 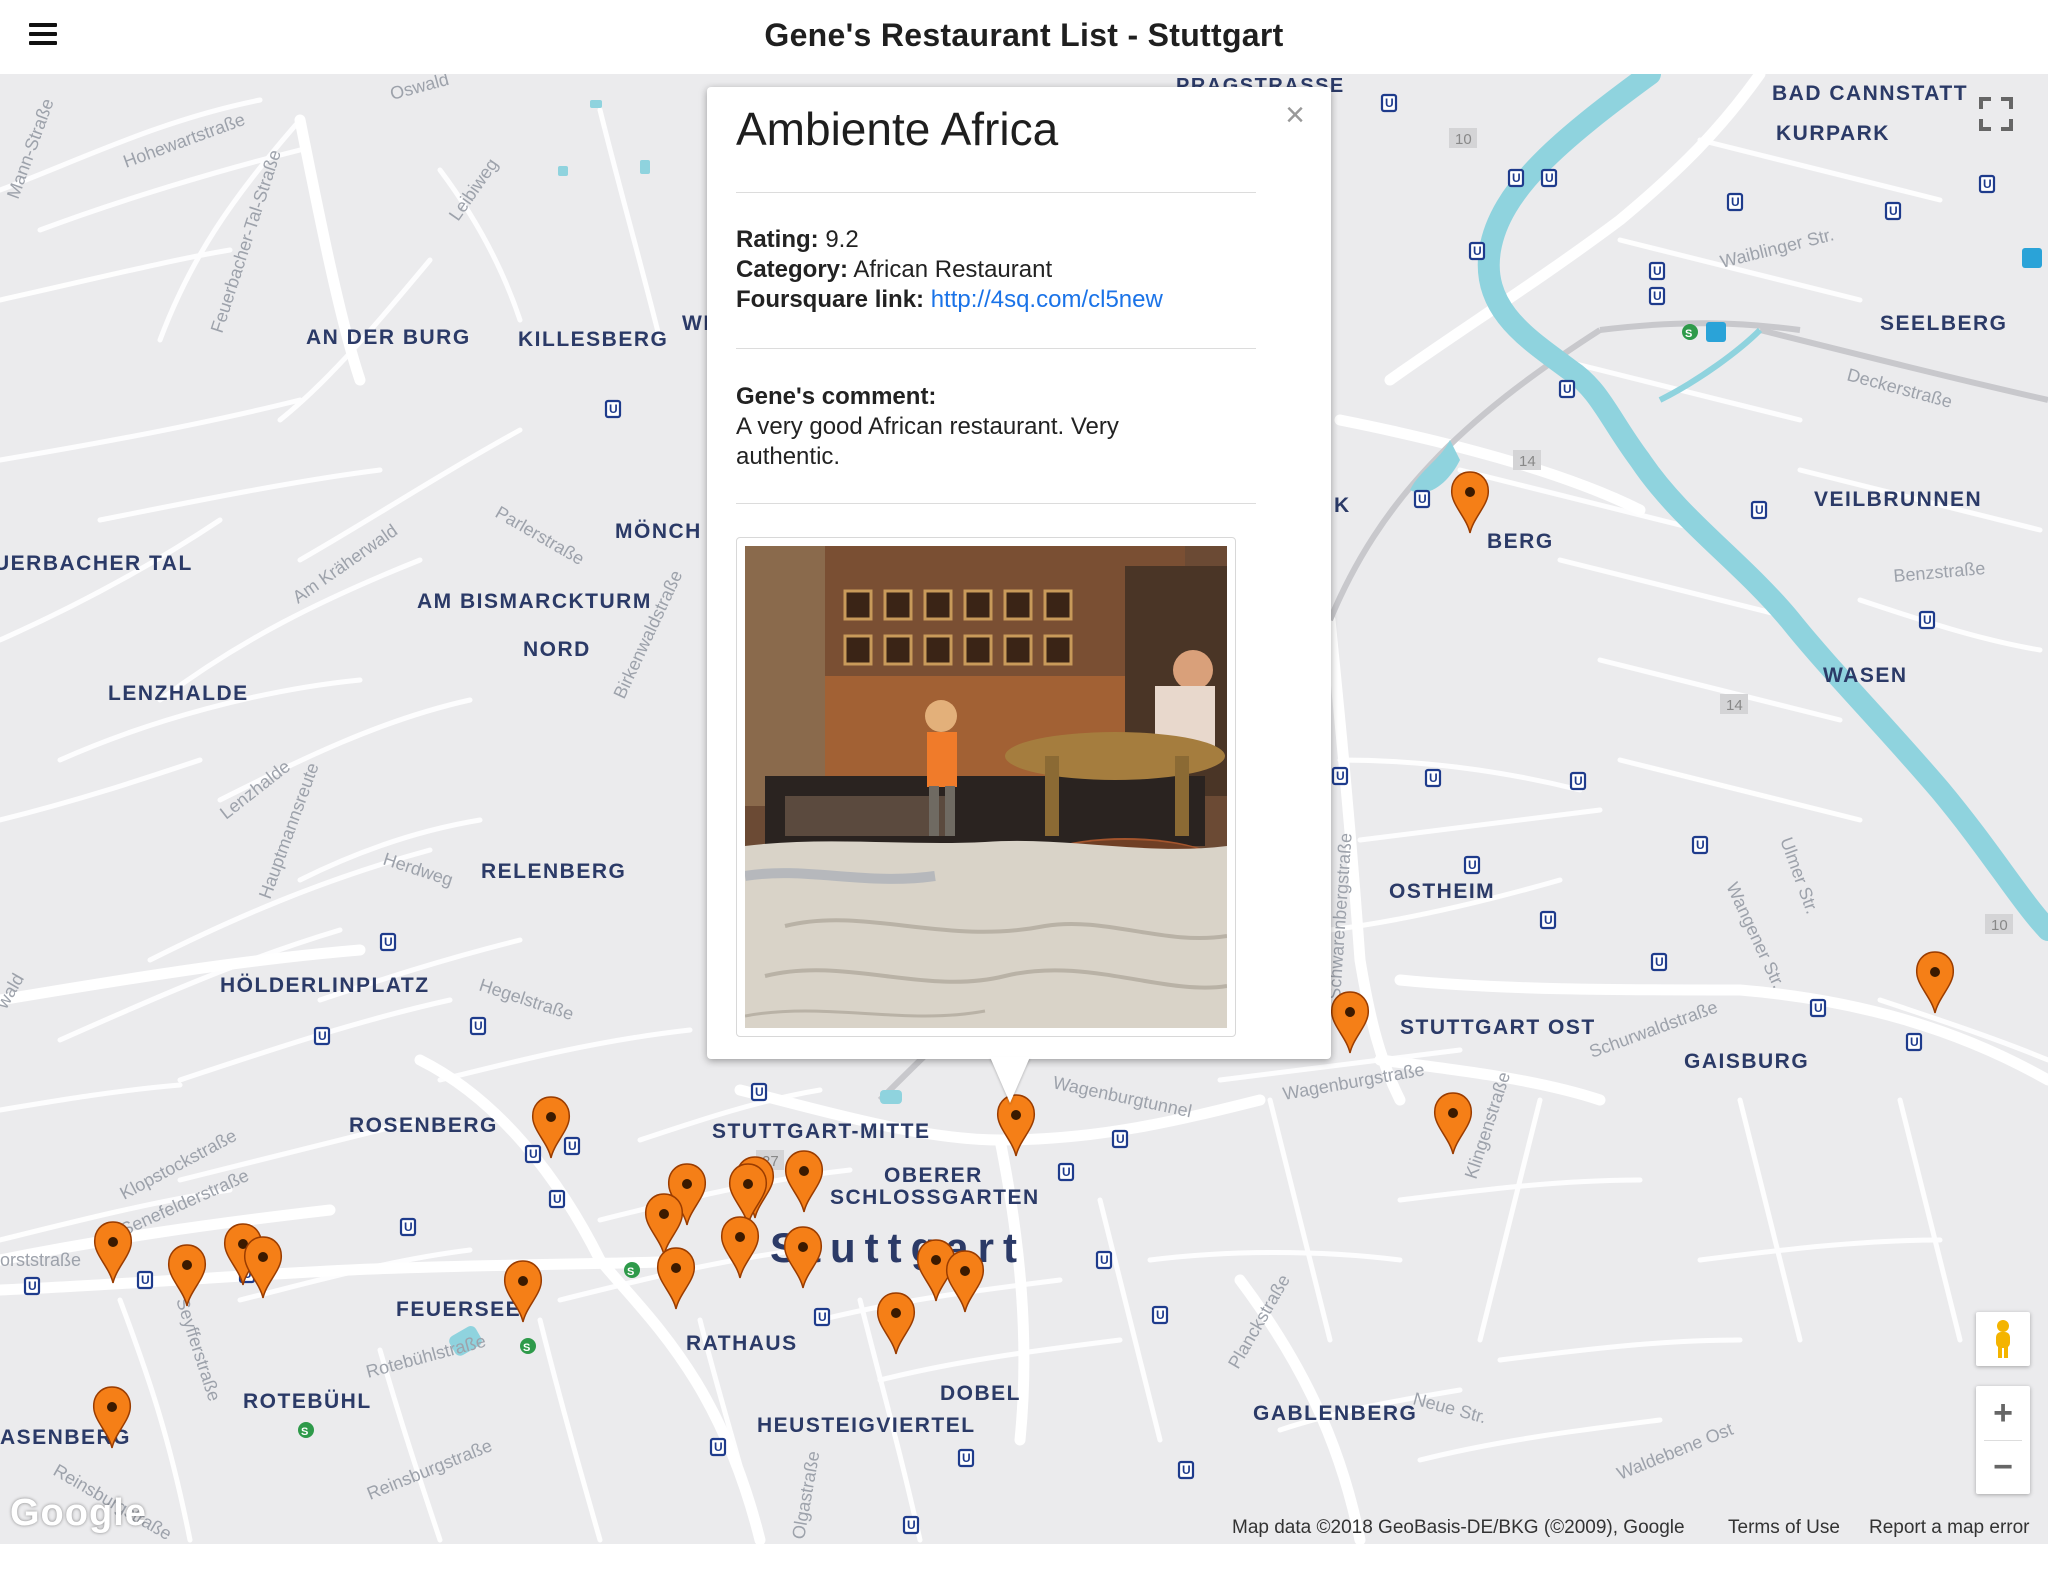 I want to click on zoom-out-button: −, so click(x=2003, y=1467).